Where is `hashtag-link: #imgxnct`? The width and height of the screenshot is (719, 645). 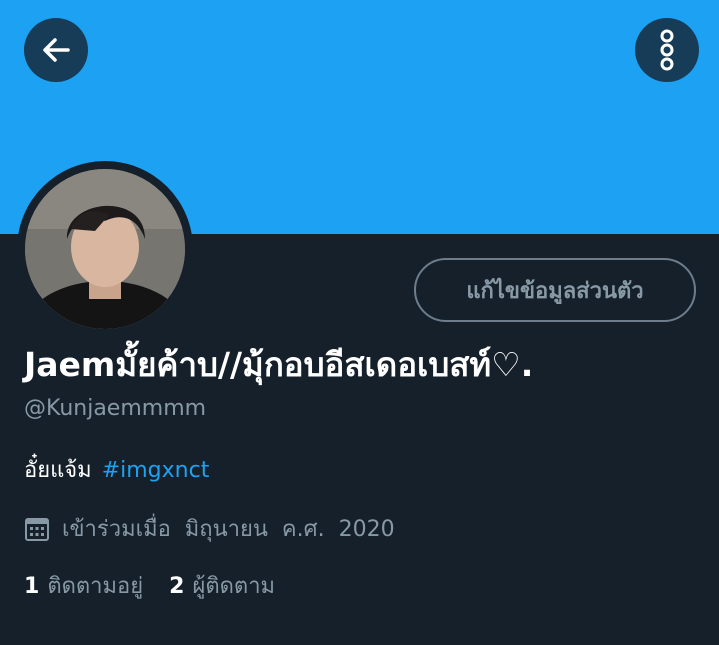 hashtag-link: #imgxnct is located at coordinates (156, 470).